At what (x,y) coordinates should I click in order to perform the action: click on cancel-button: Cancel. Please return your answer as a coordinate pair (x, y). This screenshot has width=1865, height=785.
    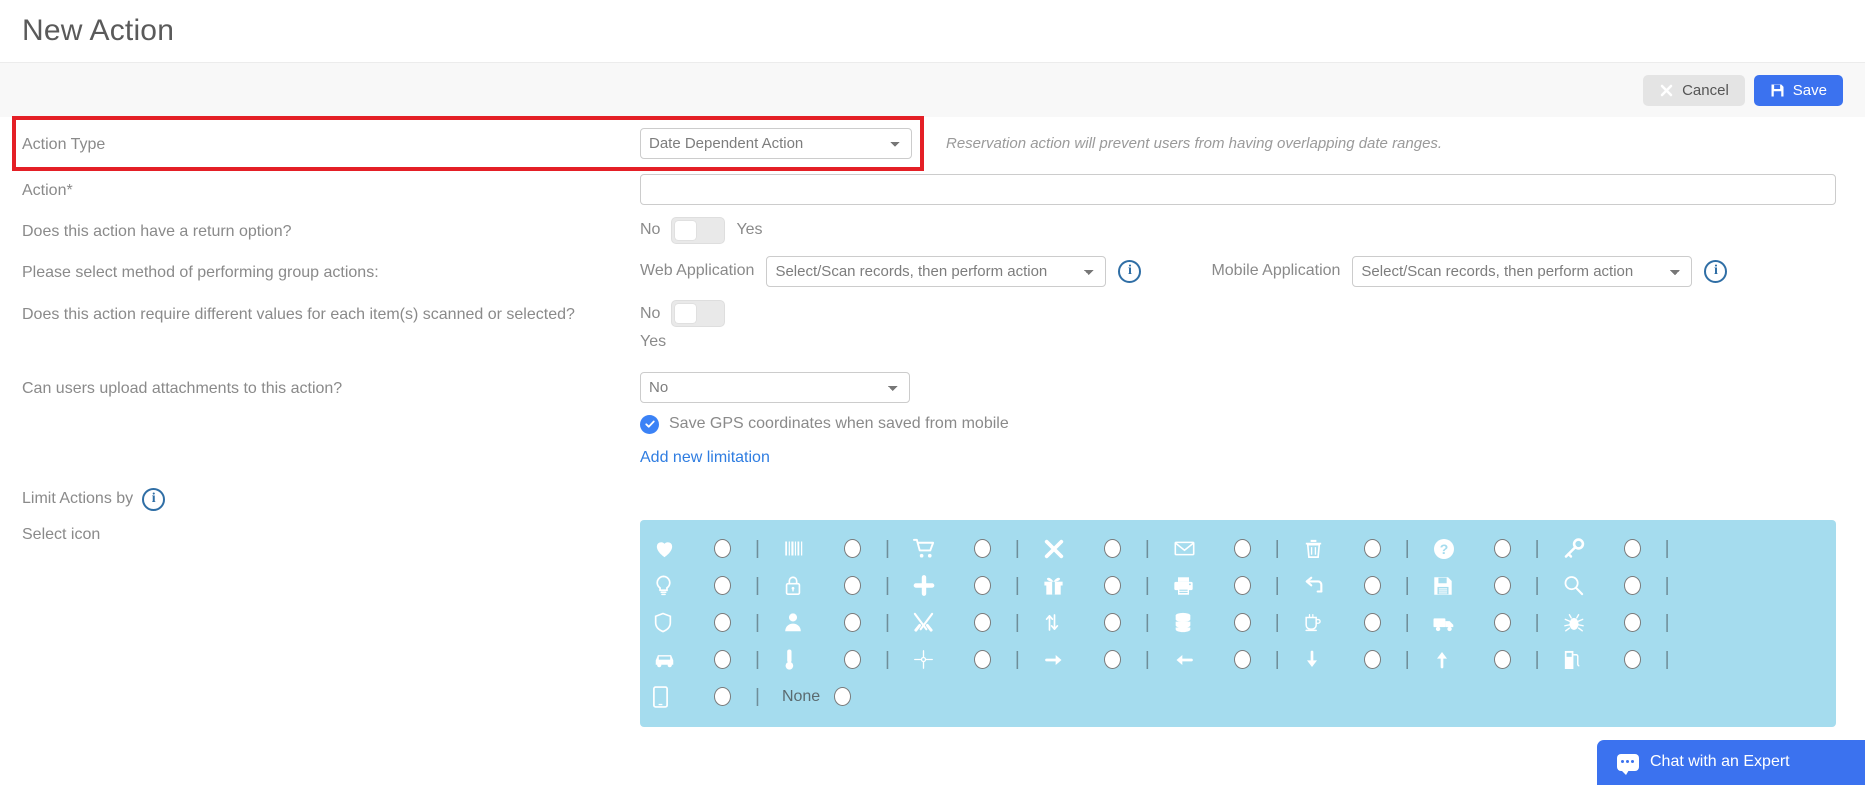
    Looking at the image, I should click on (1694, 90).